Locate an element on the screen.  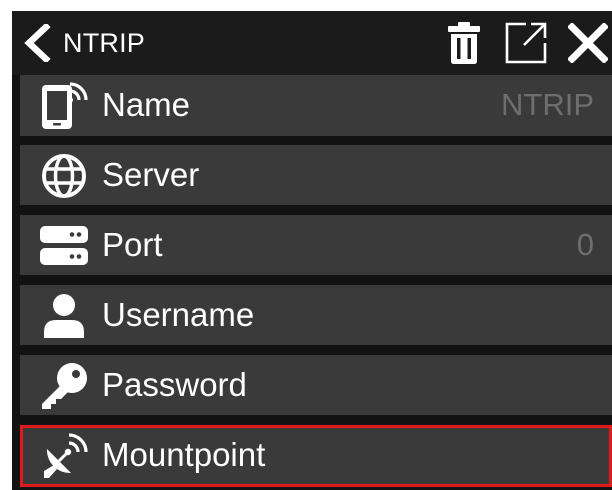
field-row-server: Server is located at coordinates (316, 175).